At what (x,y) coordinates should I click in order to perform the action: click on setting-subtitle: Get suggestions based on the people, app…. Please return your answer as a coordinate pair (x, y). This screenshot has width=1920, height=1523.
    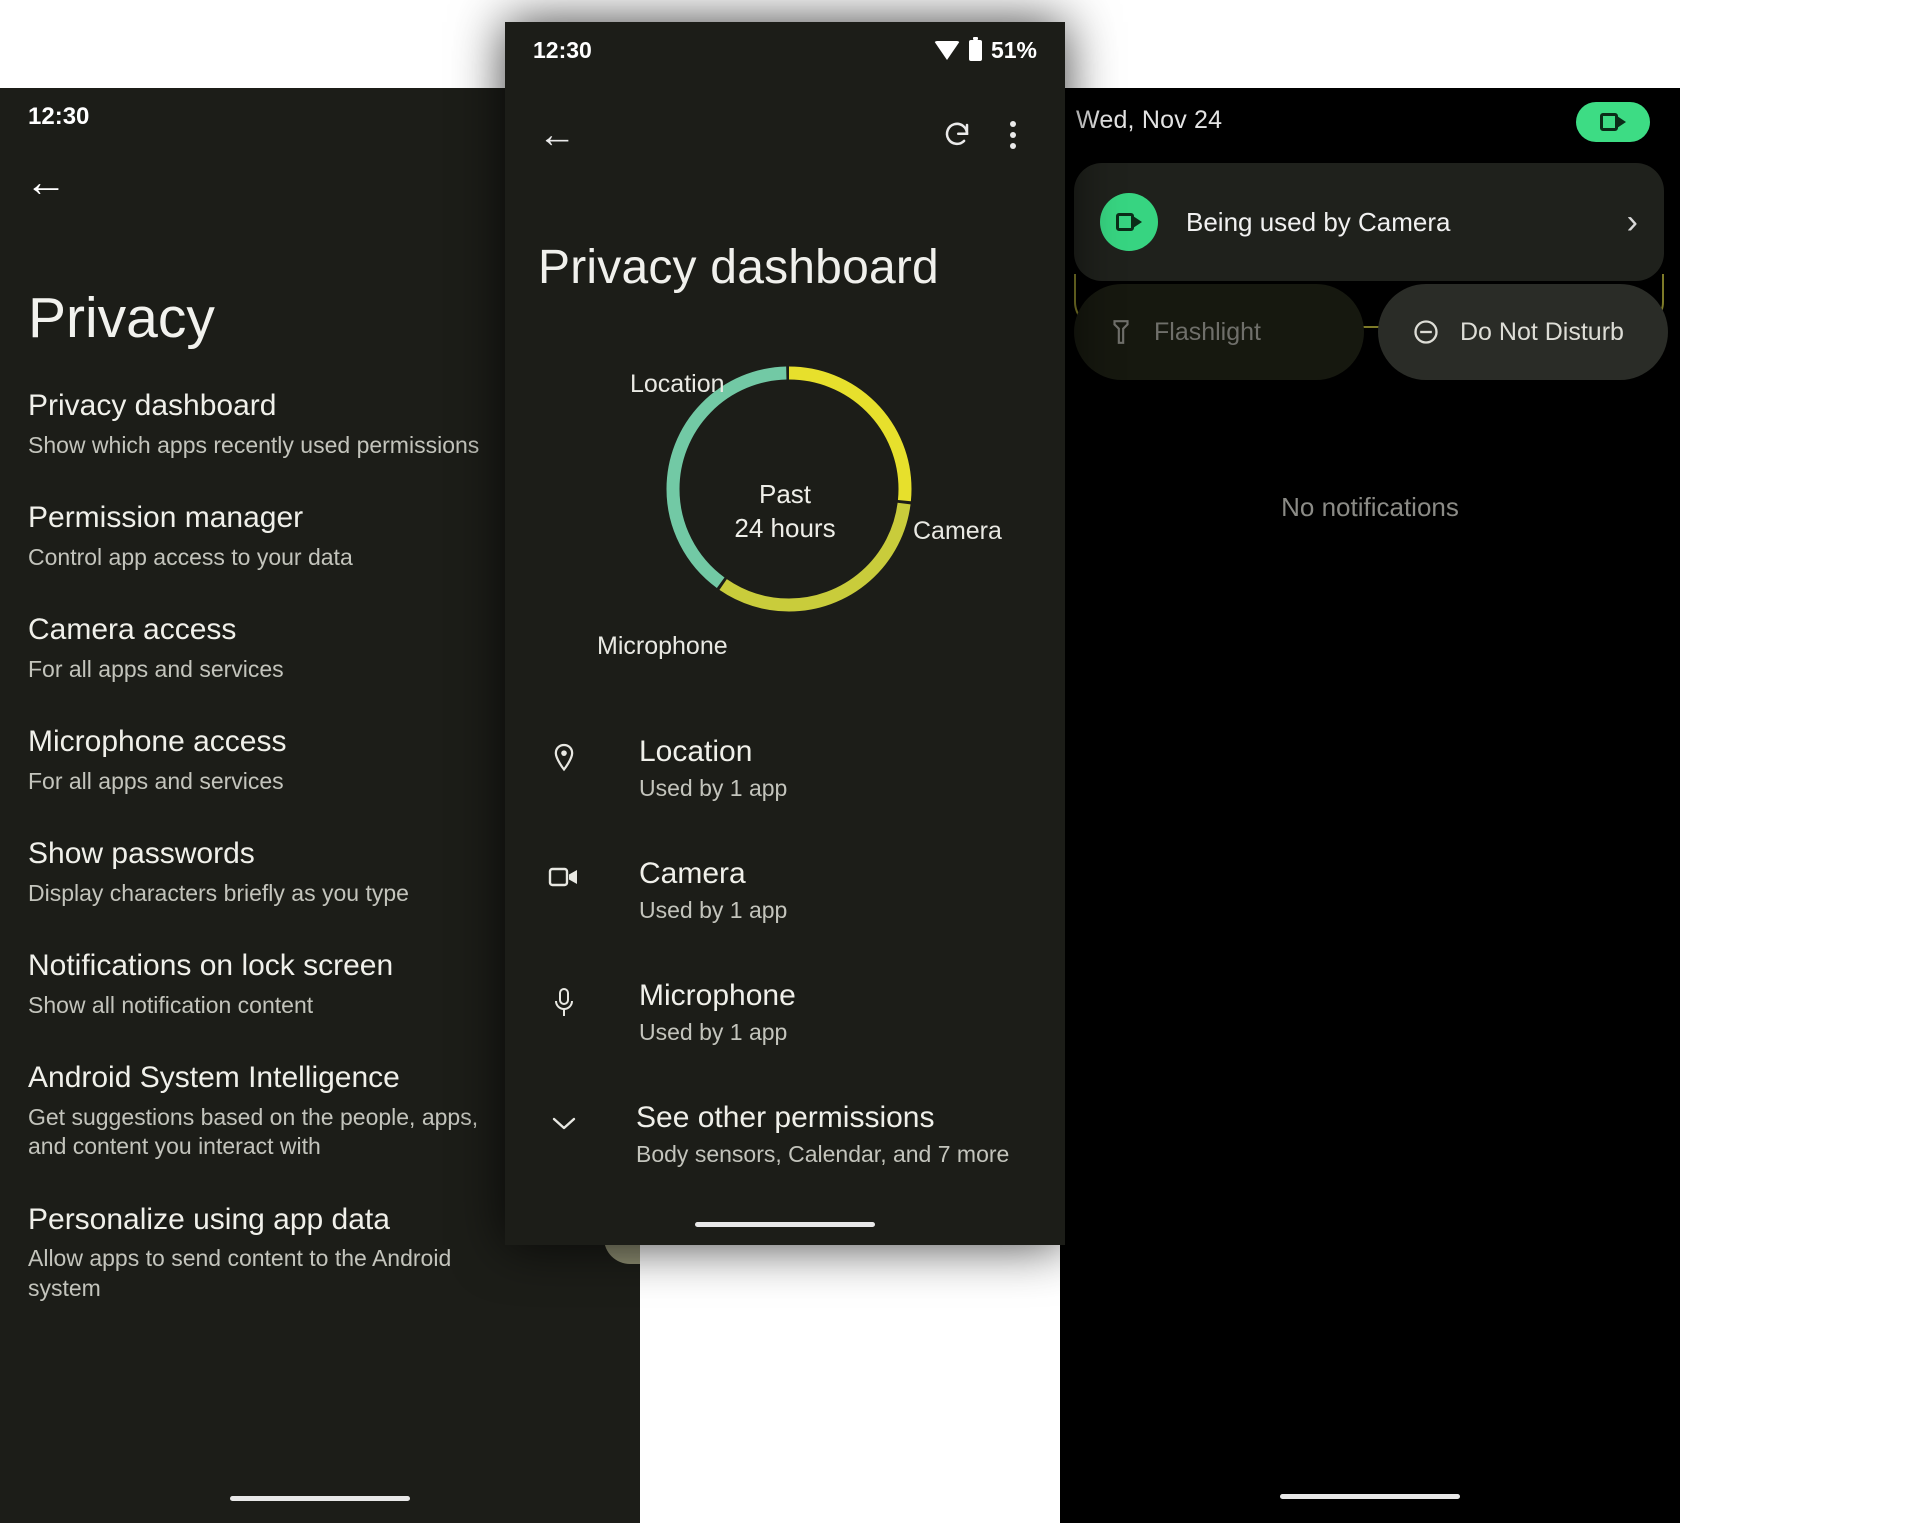
    Looking at the image, I should click on (253, 1131).